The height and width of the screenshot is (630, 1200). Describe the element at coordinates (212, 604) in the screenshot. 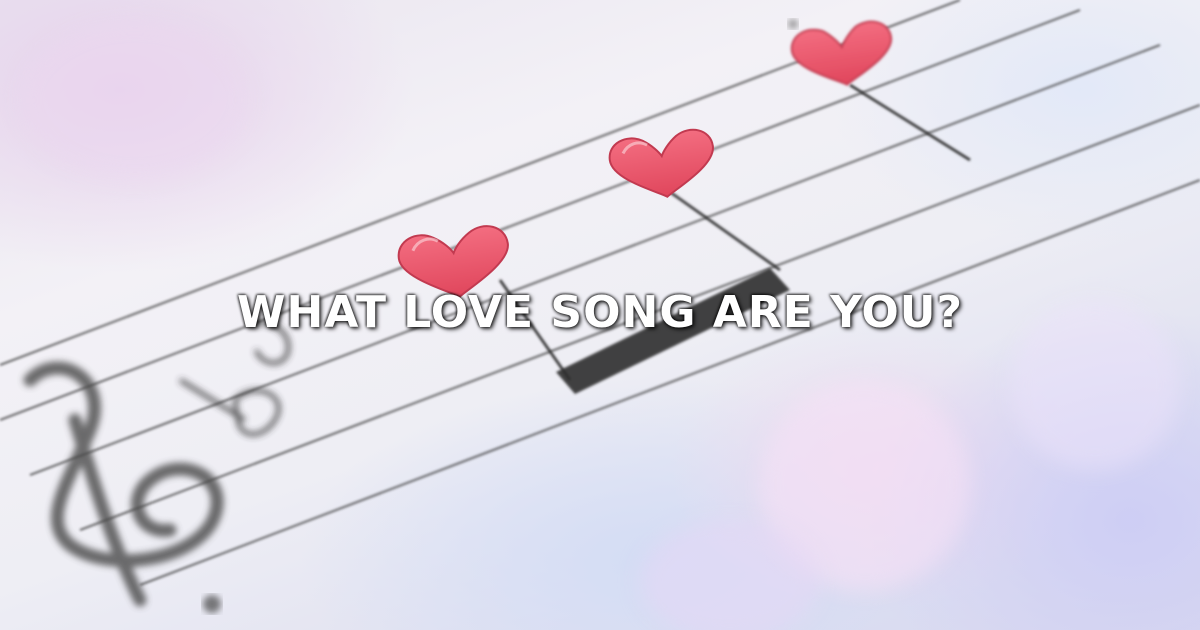

I see `clef-dot` at that location.